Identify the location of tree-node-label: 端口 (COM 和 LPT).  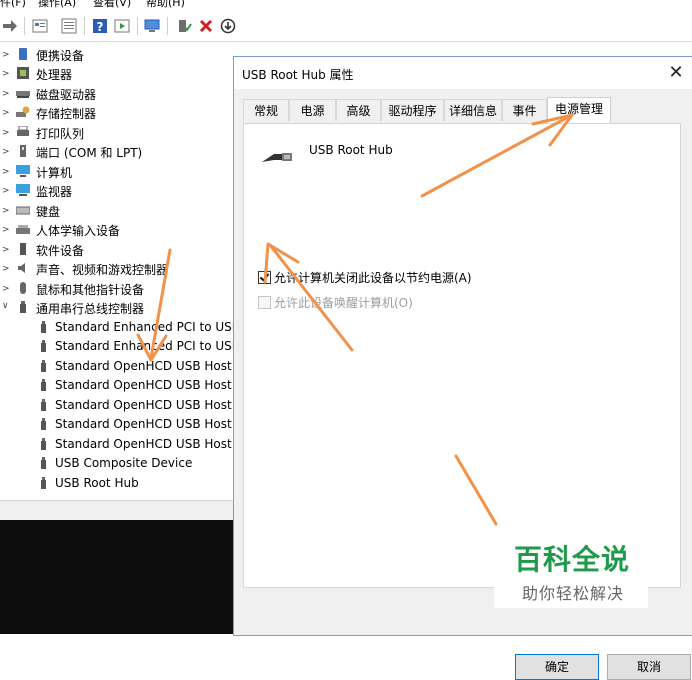
(89, 153).